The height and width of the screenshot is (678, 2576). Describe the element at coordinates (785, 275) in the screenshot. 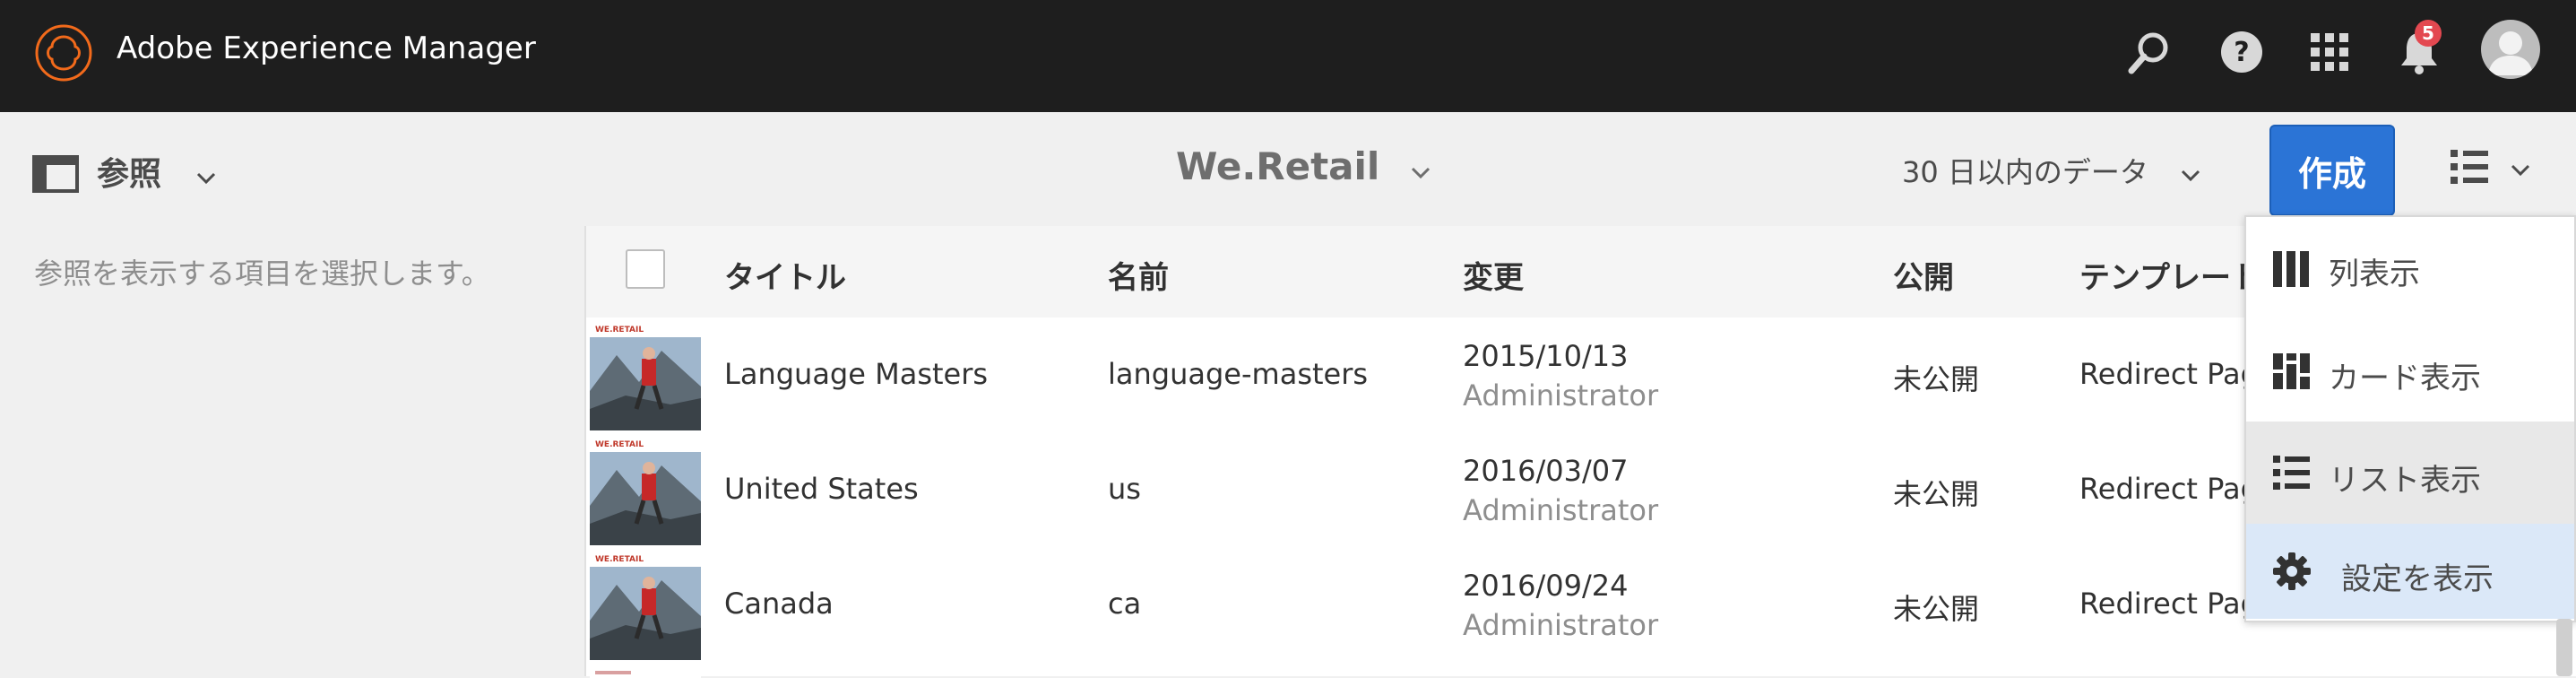

I see `column-header-title: タイトル` at that location.